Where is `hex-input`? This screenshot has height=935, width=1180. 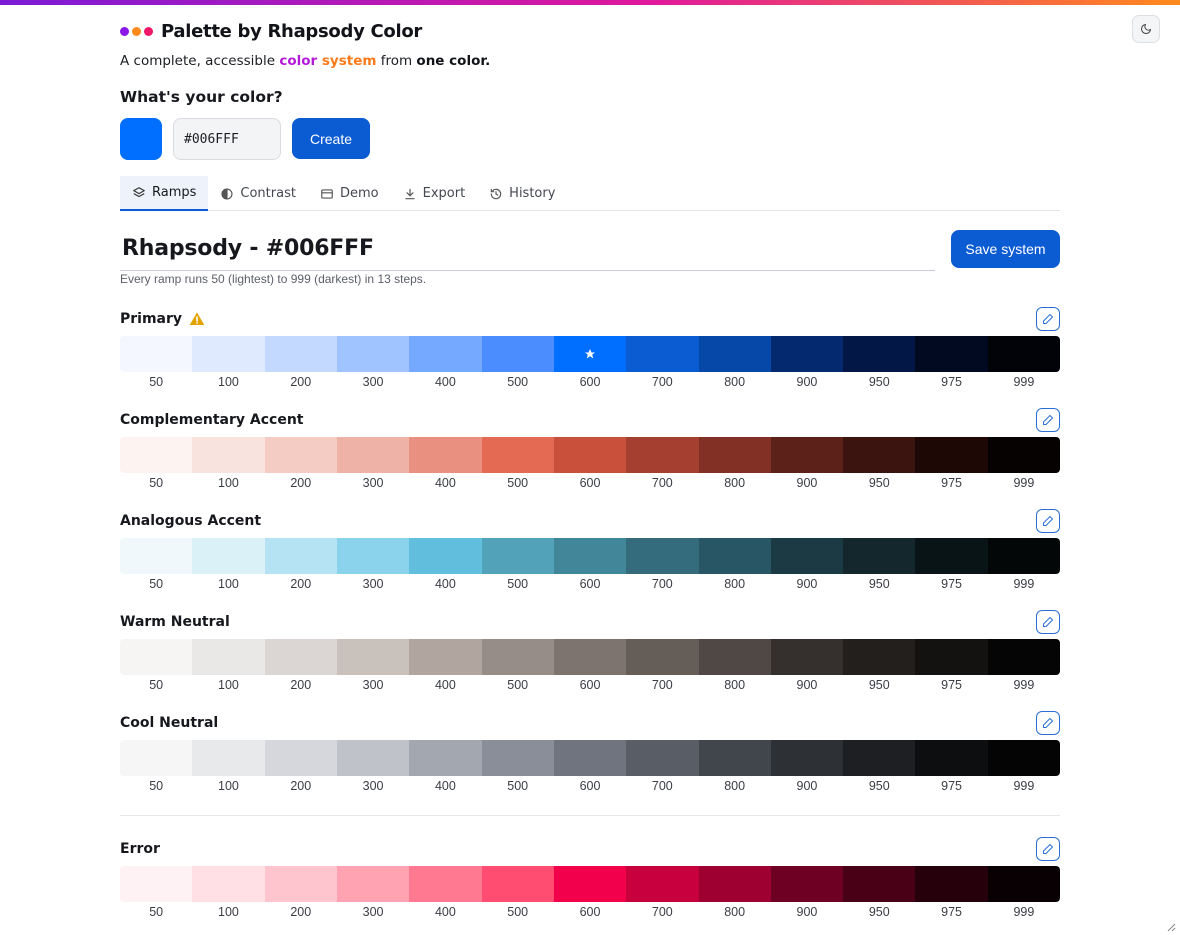 hex-input is located at coordinates (227, 139).